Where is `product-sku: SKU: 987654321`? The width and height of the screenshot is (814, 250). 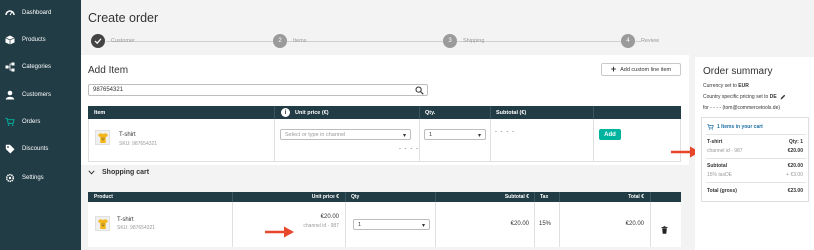 product-sku: SKU: 987654321 is located at coordinates (136, 228).